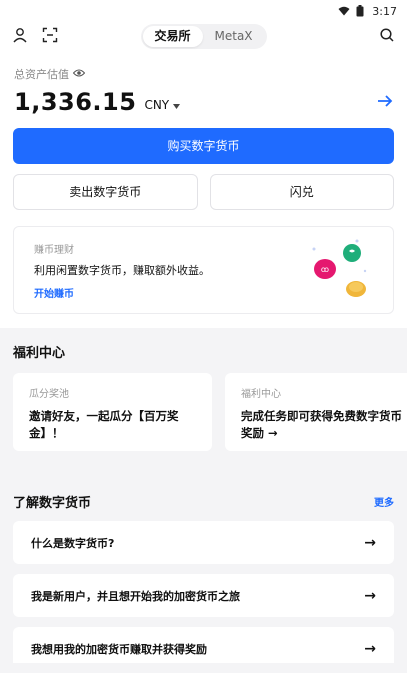  What do you see at coordinates (73, 543) in the screenshot?
I see `list-item-label: 什么是数字货币?` at bounding box center [73, 543].